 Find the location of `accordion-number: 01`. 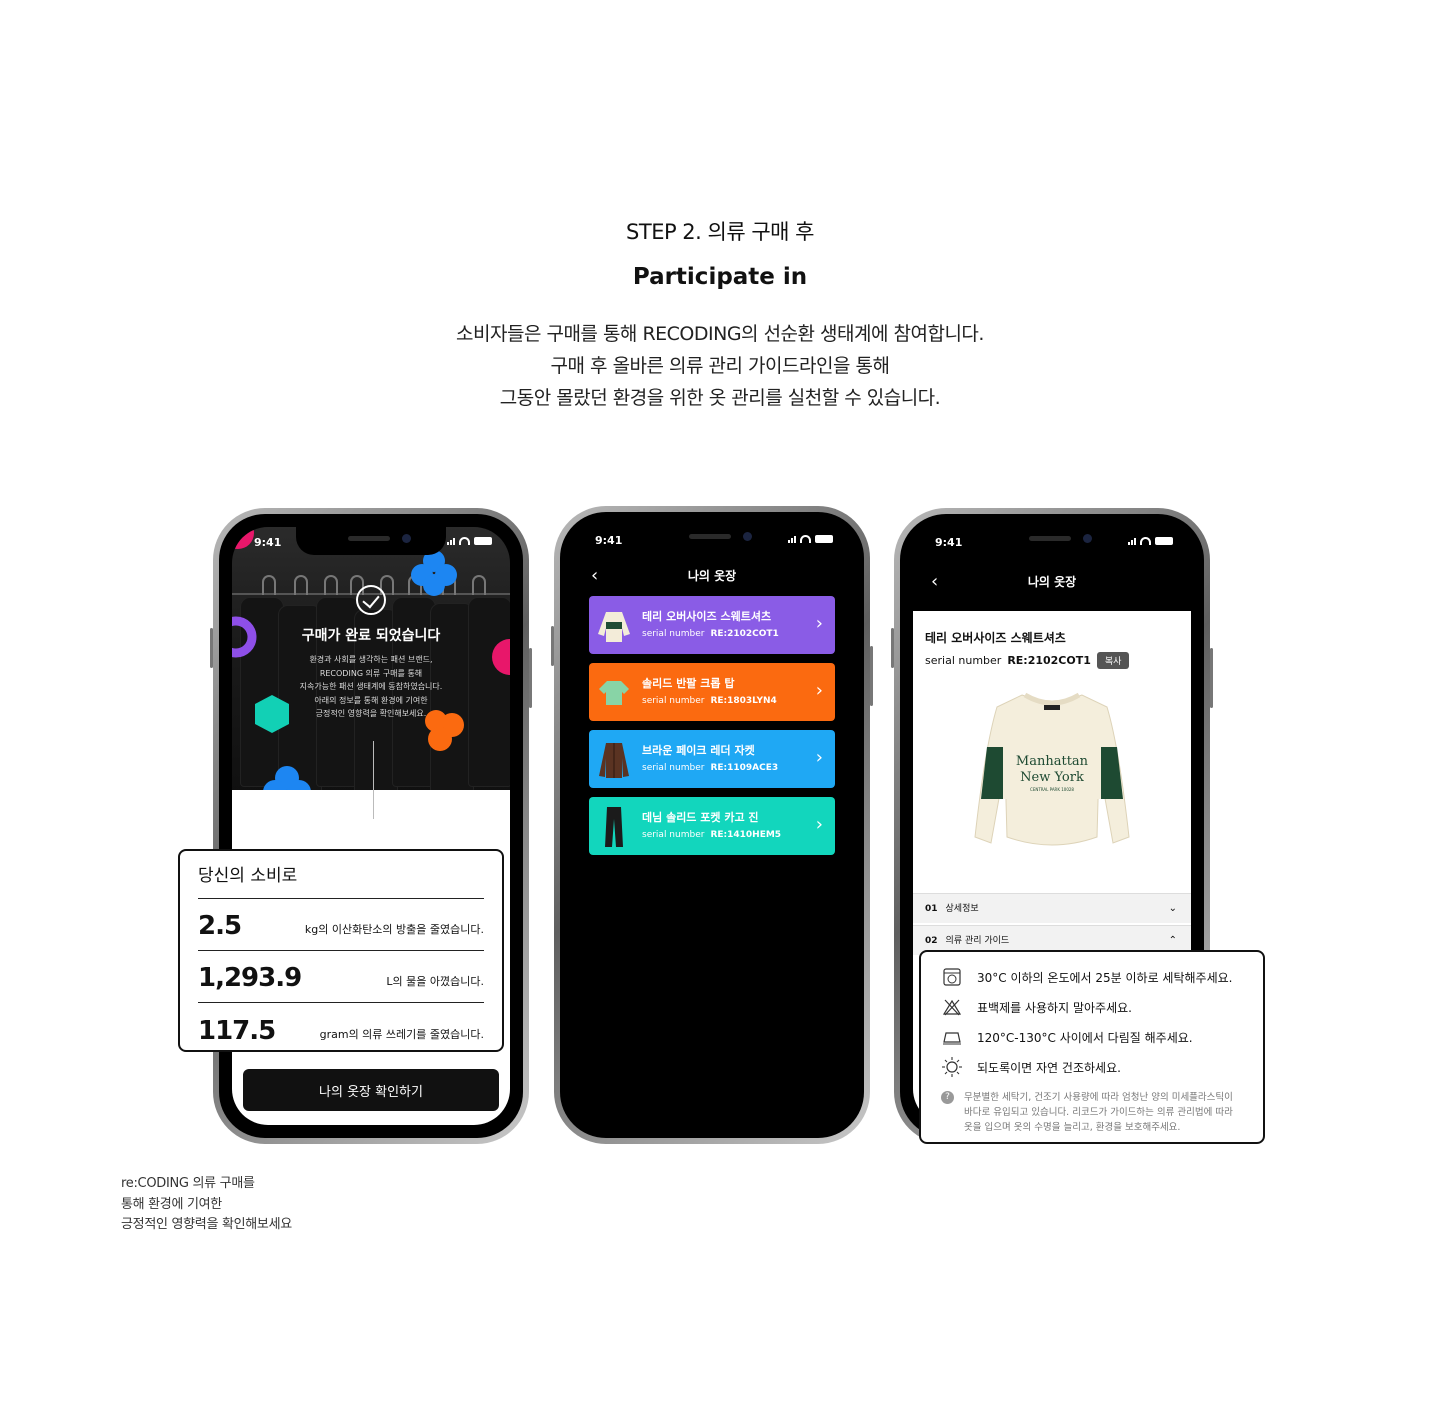

accordion-number: 01 is located at coordinates (931, 909).